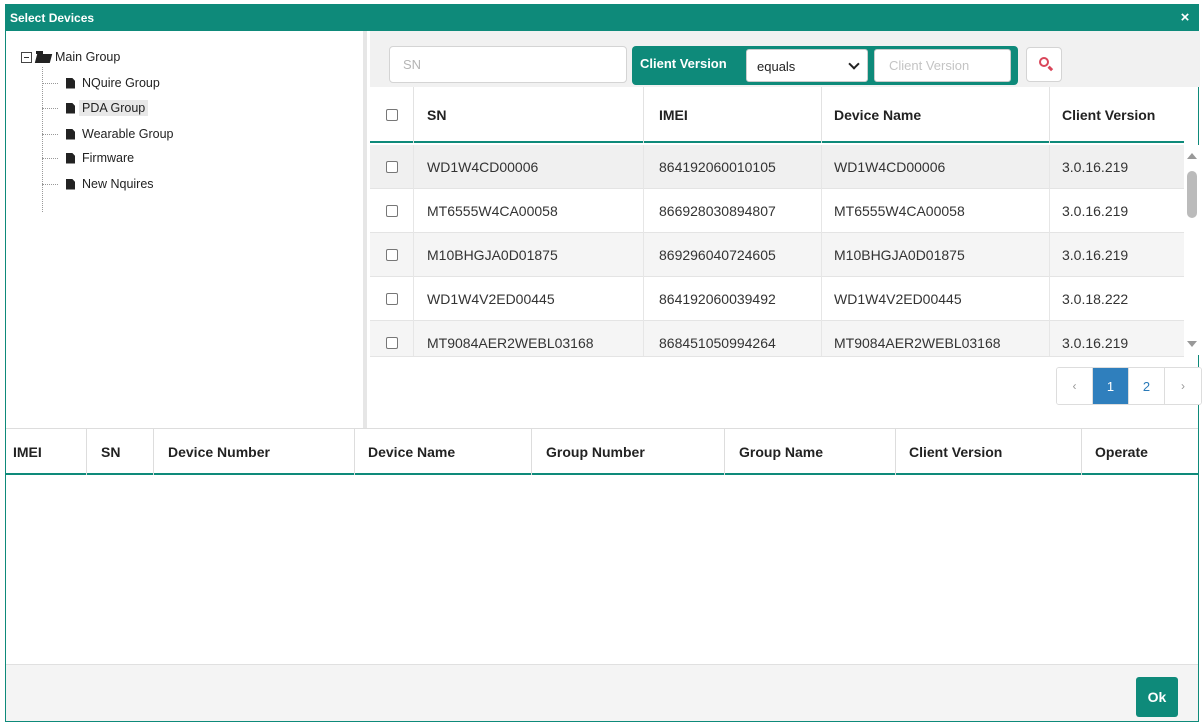  Describe the element at coordinates (628, 452) in the screenshot. I see `column-header-group-number: Group Number` at that location.